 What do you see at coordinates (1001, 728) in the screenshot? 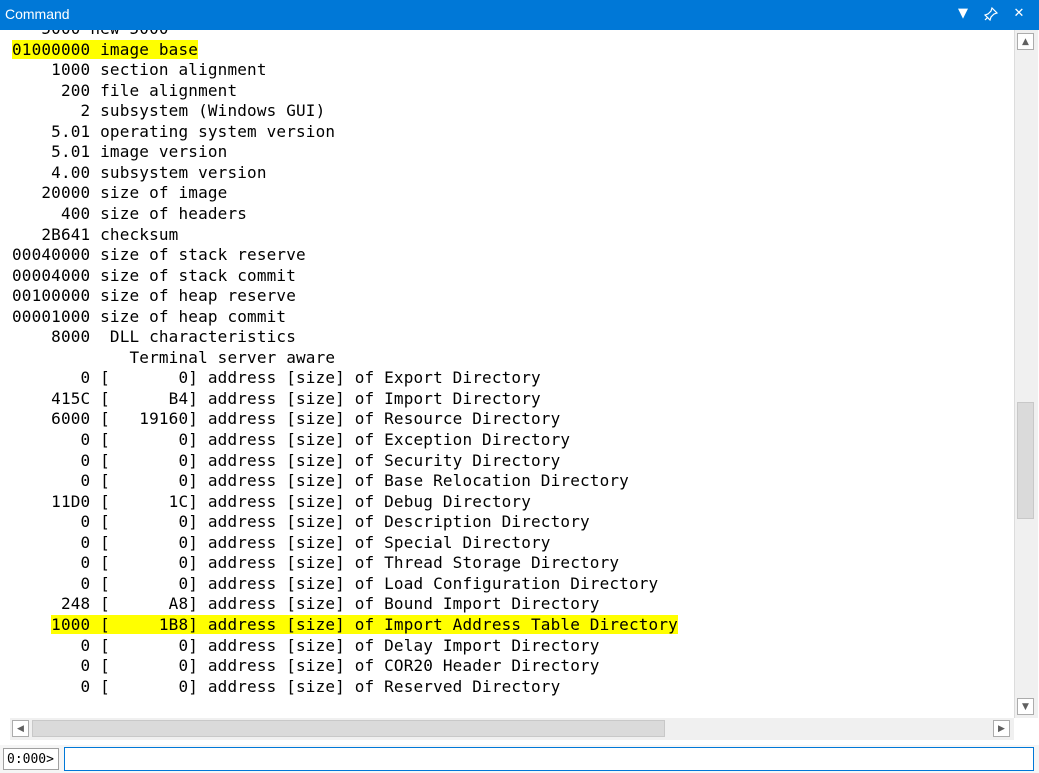
I see `arrow-right-icon: ▶` at bounding box center [1001, 728].